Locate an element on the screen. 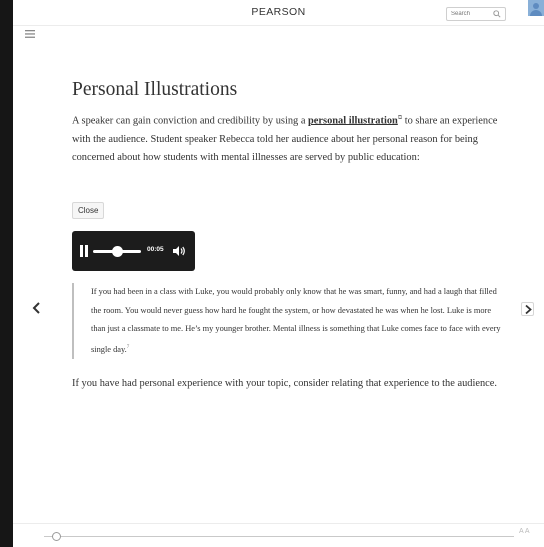  search-box is located at coordinates (476, 14).